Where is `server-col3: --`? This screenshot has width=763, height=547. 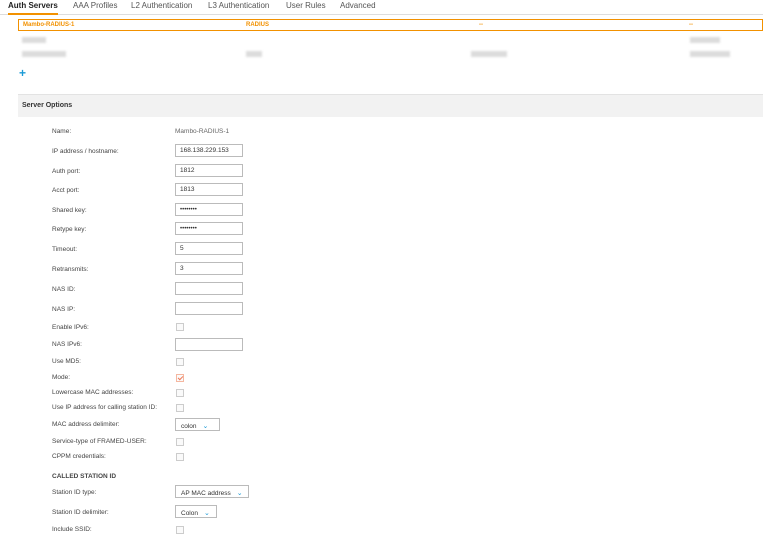
server-col3: -- is located at coordinates (481, 25).